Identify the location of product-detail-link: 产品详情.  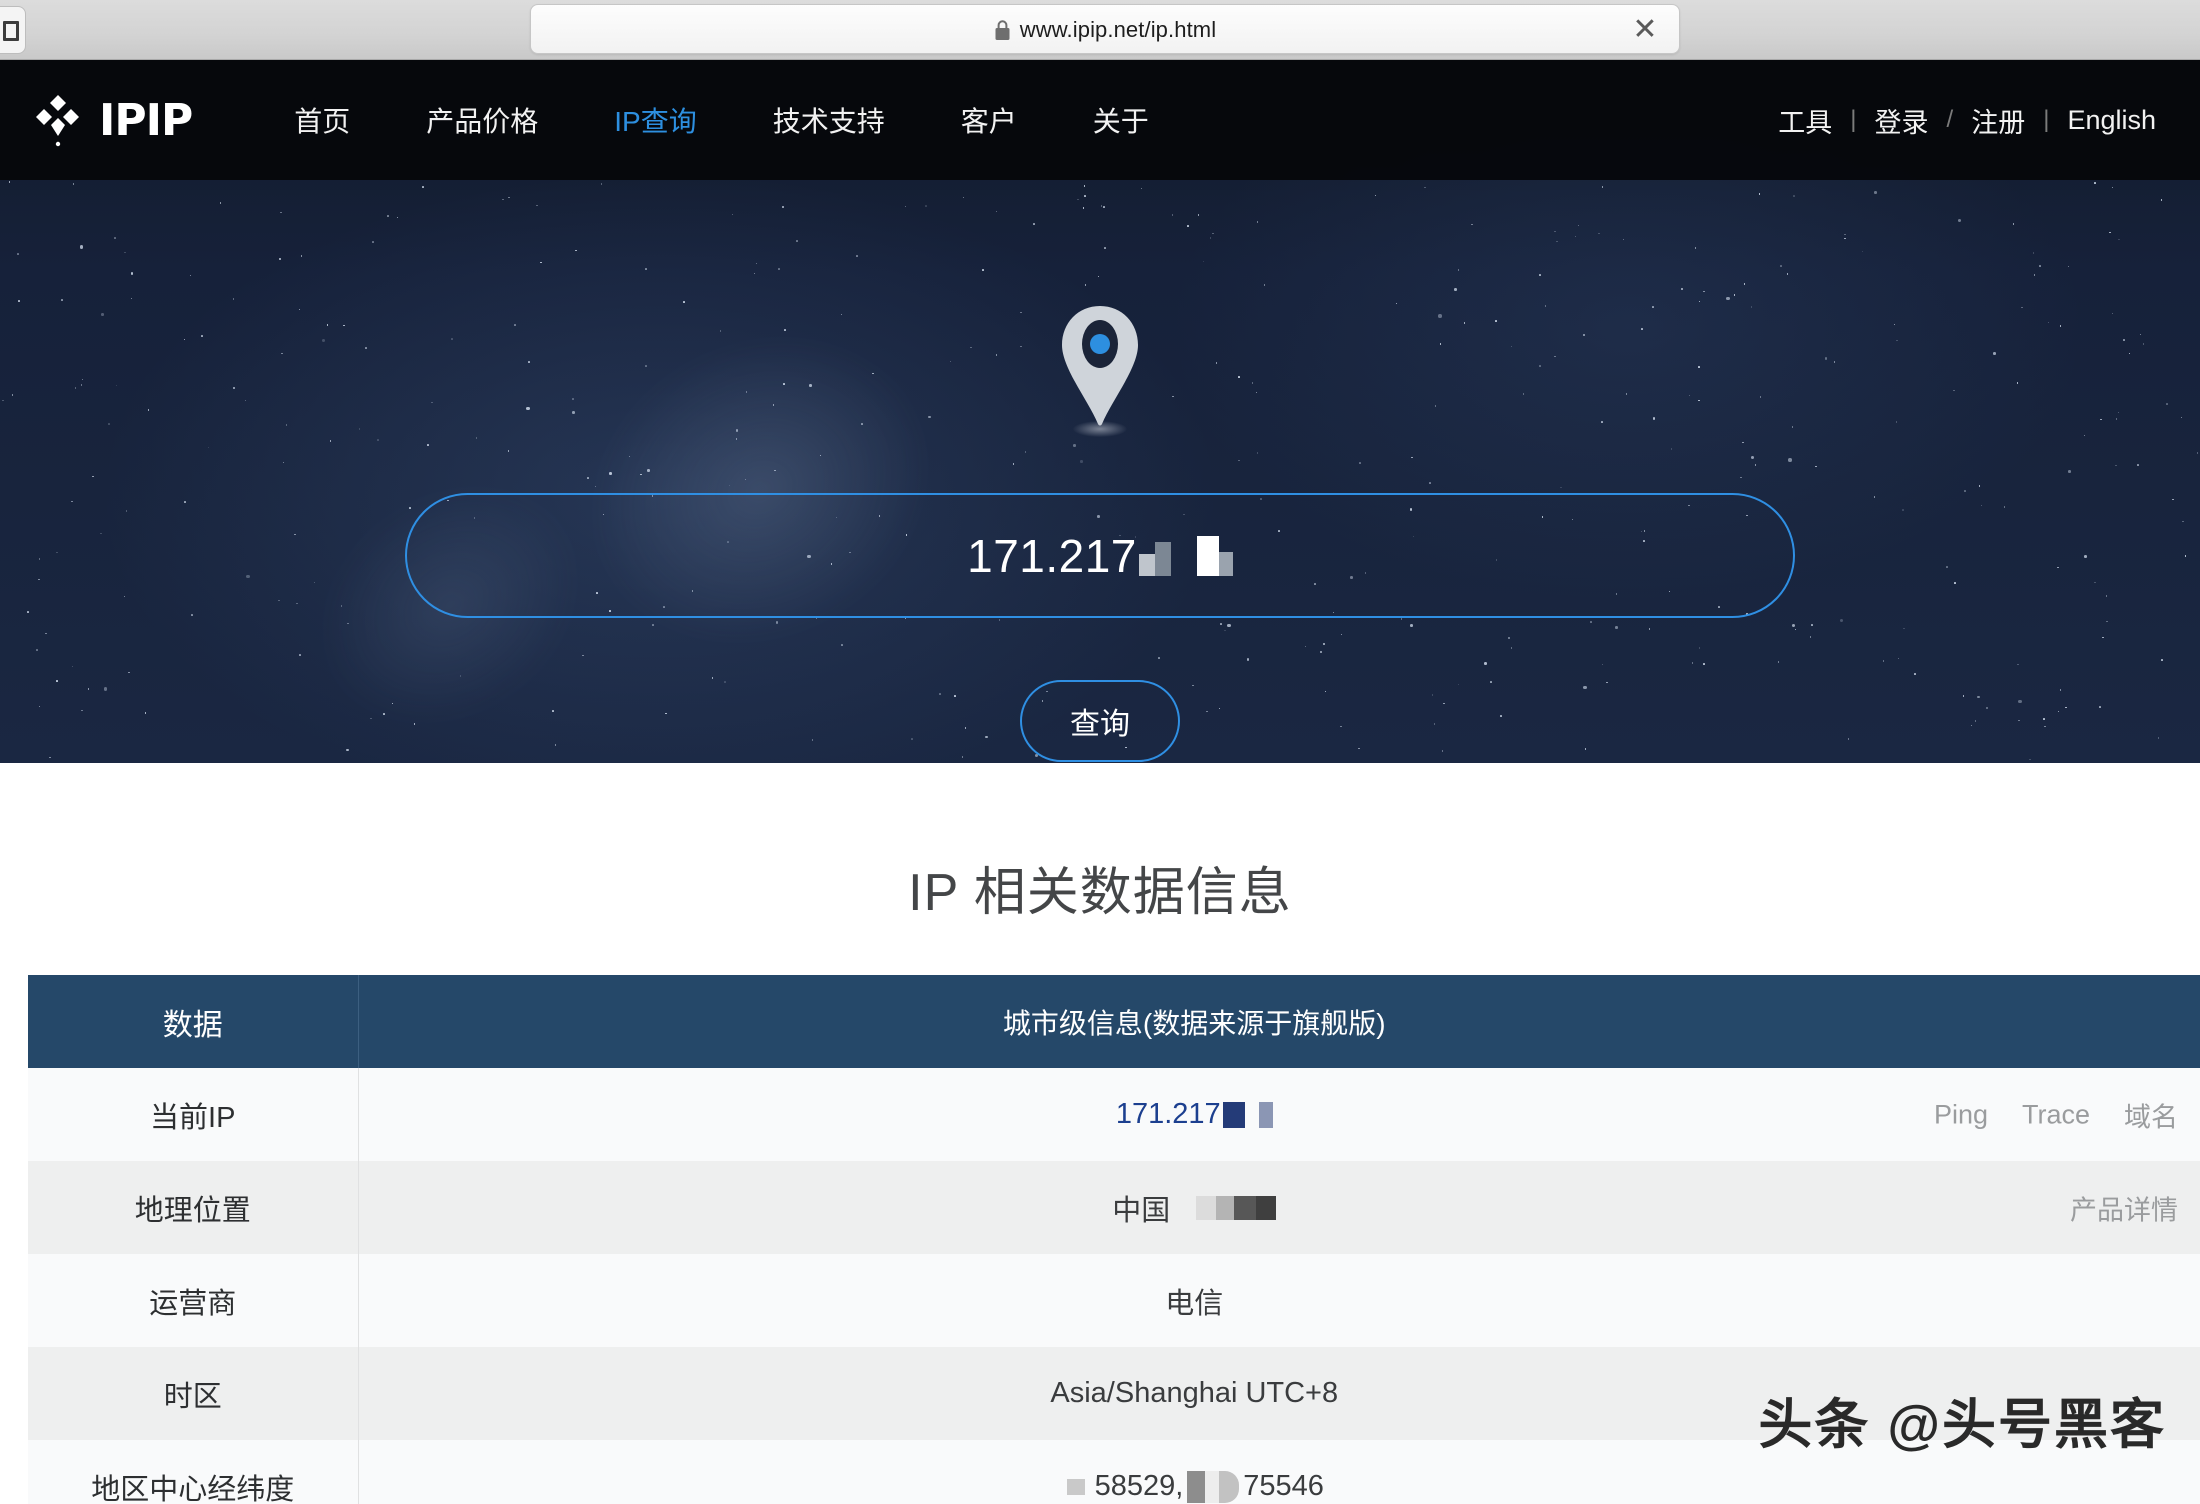
(2124, 1207).